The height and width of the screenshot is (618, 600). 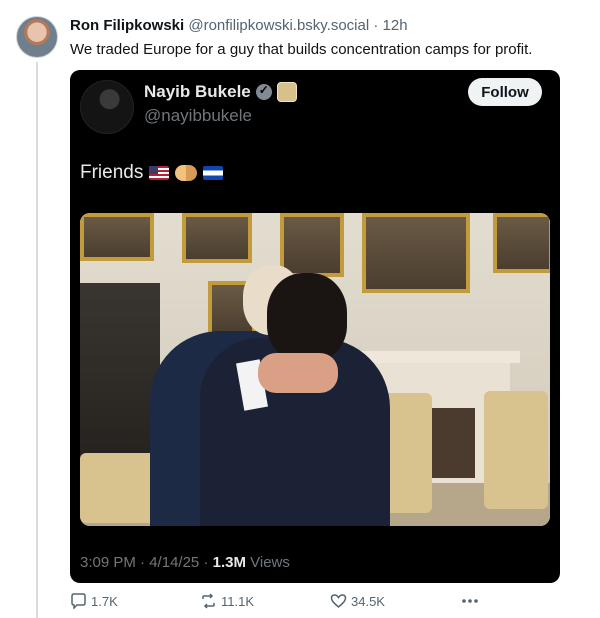 What do you see at coordinates (238, 601) in the screenshot?
I see `repost-count: 11.1K` at bounding box center [238, 601].